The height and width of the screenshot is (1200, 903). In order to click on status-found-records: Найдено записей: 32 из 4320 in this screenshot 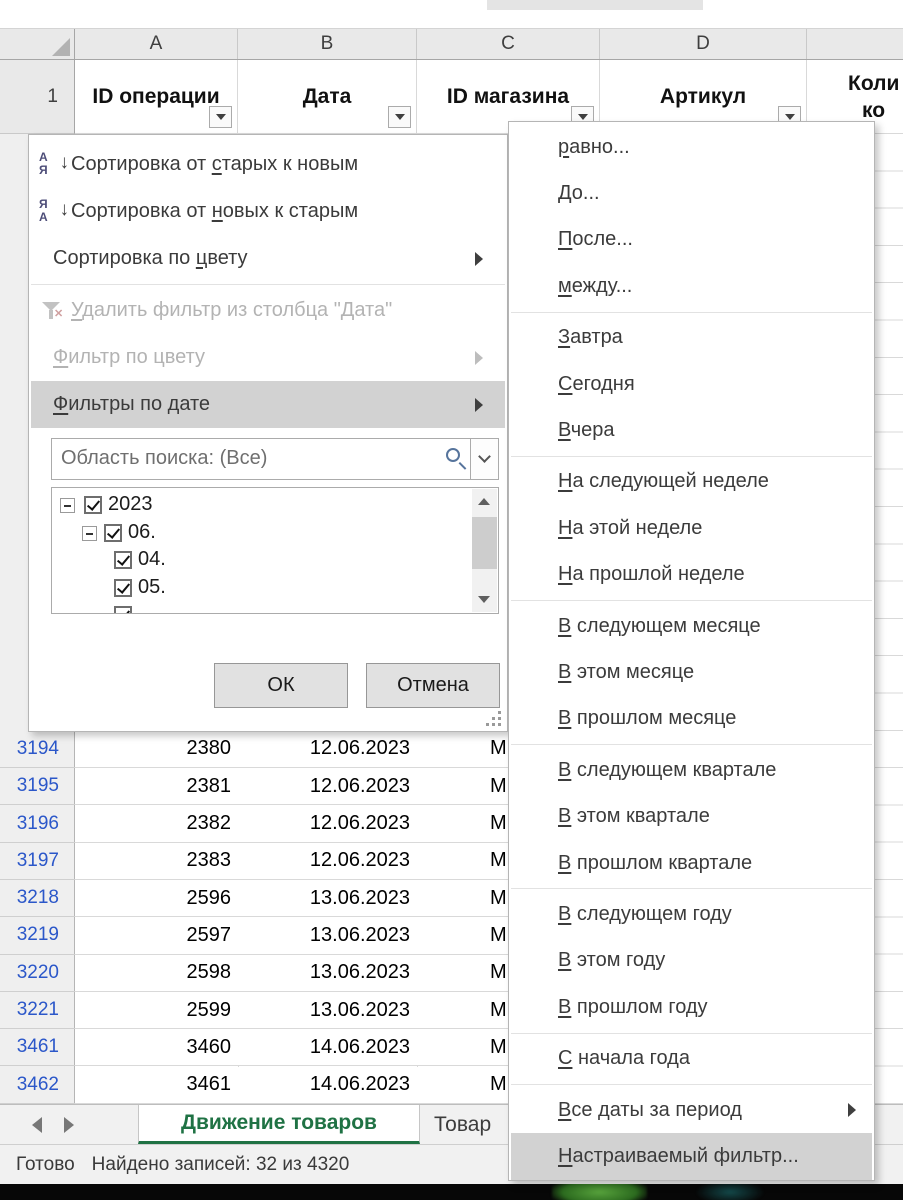, I will do `click(220, 1164)`.